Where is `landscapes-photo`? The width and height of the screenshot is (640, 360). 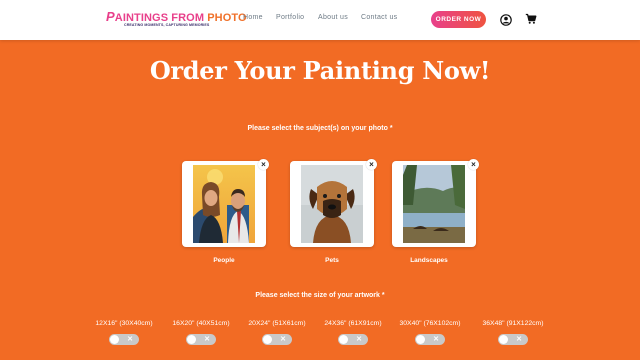 landscapes-photo is located at coordinates (434, 204).